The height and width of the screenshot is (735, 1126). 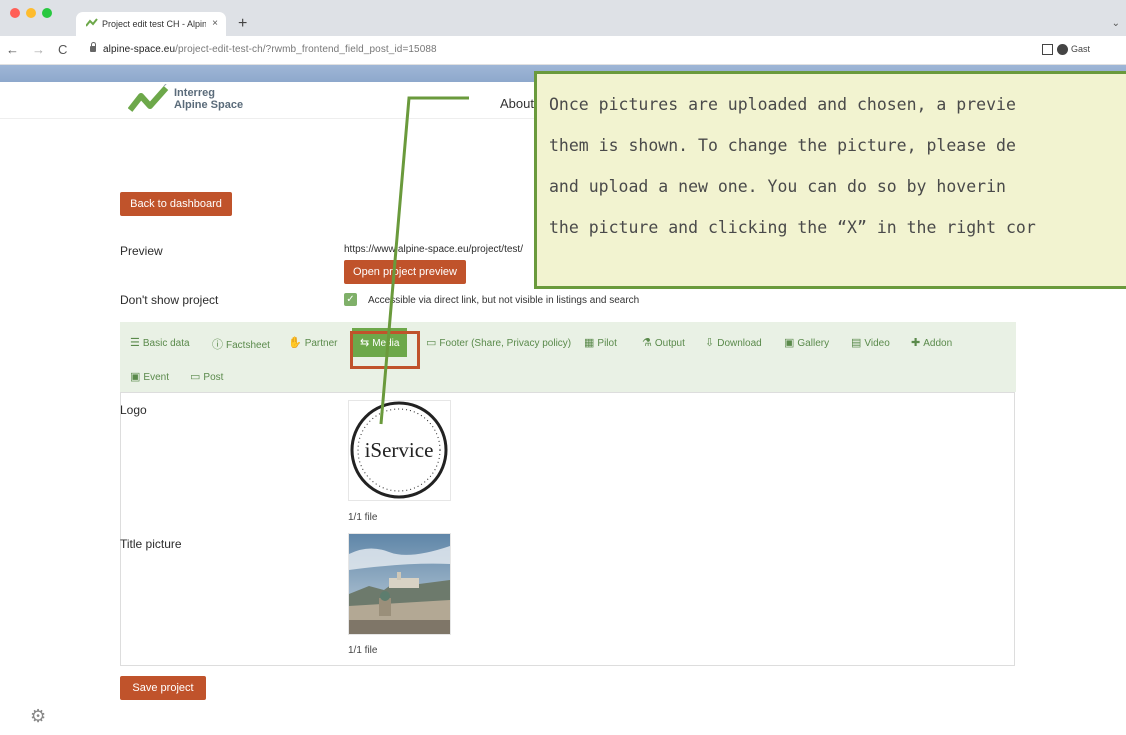 I want to click on tab-video: ▤ Video, so click(x=870, y=342).